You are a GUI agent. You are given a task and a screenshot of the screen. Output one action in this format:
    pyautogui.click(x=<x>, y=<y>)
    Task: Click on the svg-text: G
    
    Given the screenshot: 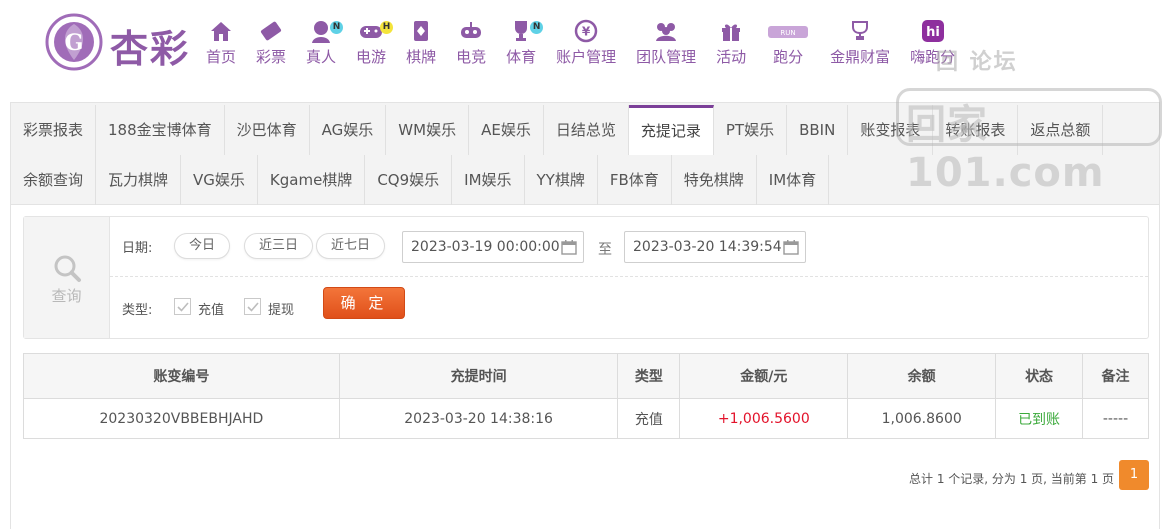 What is the action you would take?
    pyautogui.click(x=74, y=43)
    